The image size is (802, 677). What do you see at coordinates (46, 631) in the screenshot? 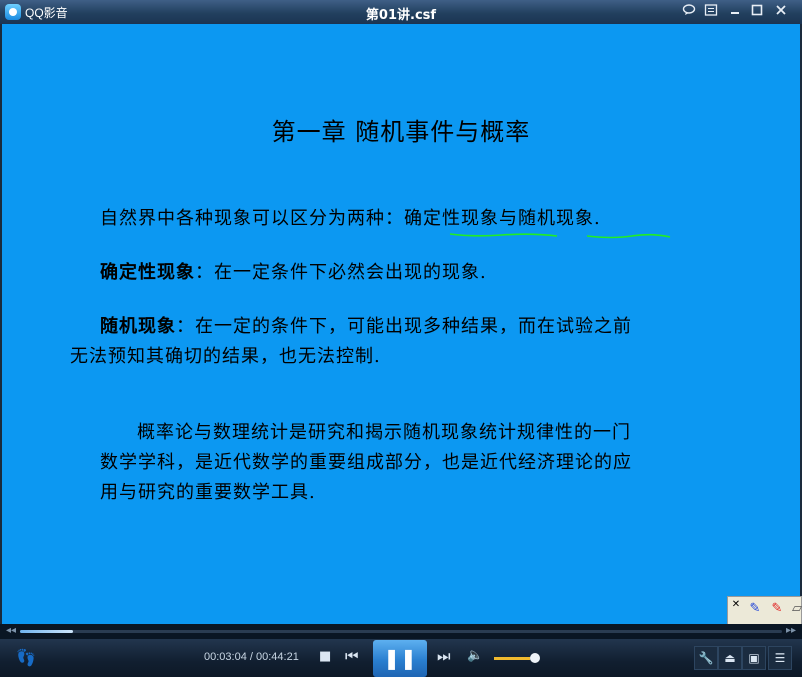
I see `seek-progress-fill` at bounding box center [46, 631].